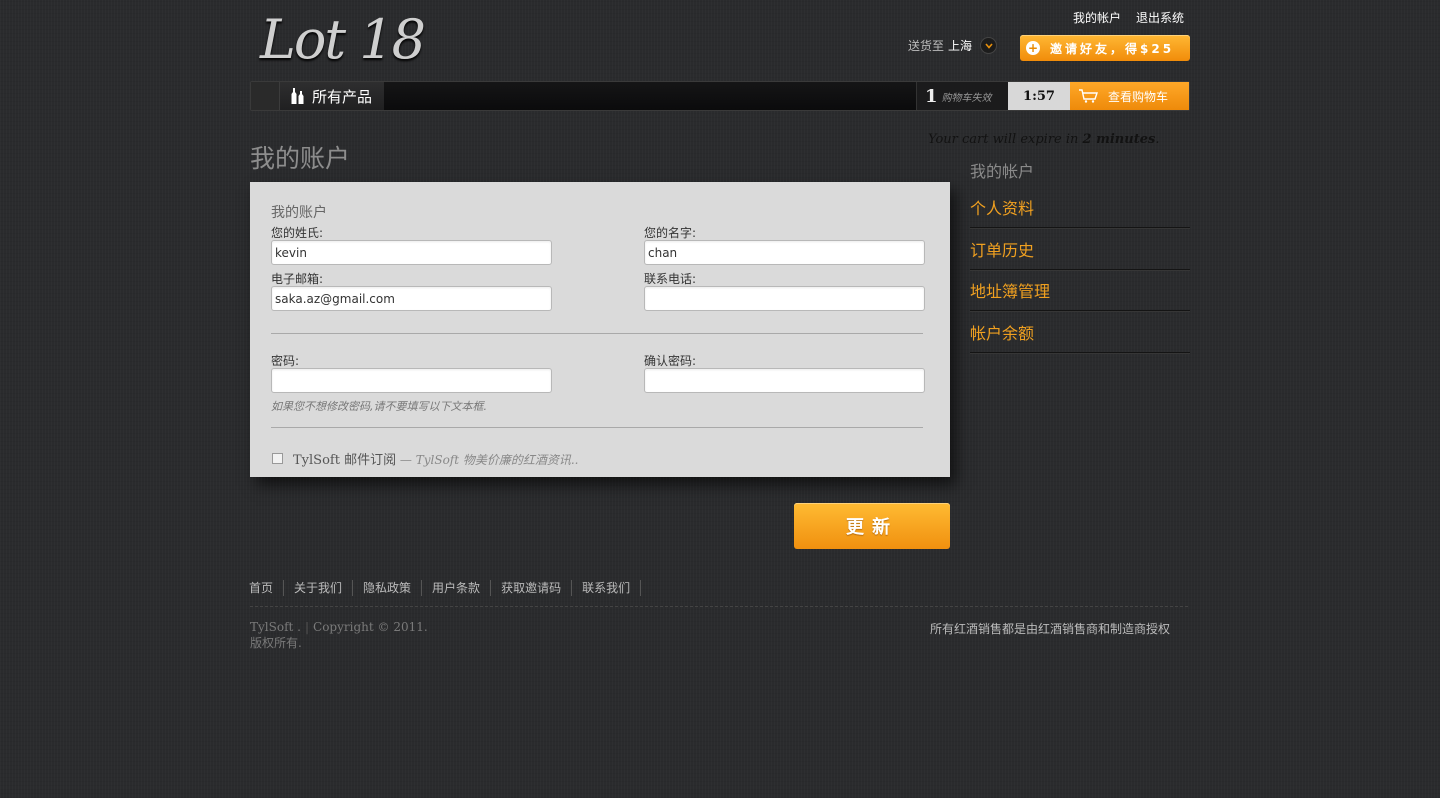  What do you see at coordinates (370, 627) in the screenshot?
I see `copyright-text: Copyright © 2011.` at bounding box center [370, 627].